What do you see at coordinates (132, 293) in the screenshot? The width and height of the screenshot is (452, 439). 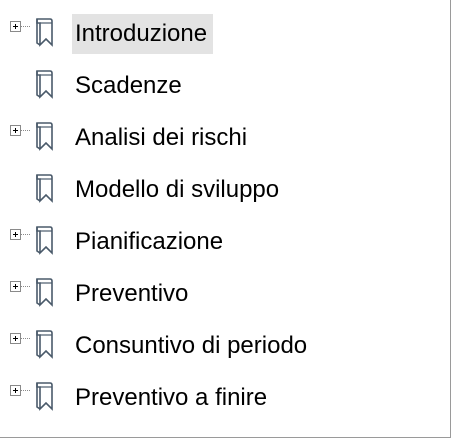 I see `tree-item-label: Preventivo` at bounding box center [132, 293].